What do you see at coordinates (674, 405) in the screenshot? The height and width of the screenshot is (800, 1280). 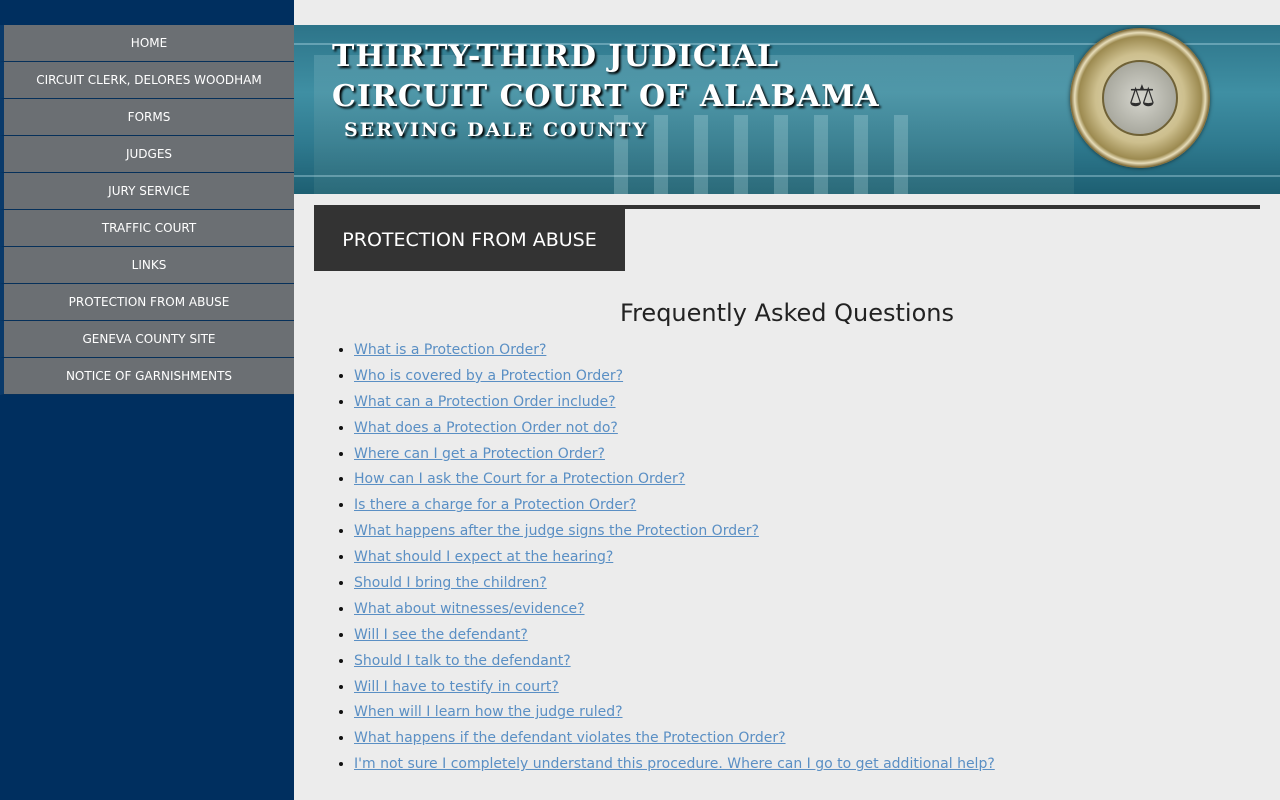 I see `faq-item: What can a Protection Order include?` at bounding box center [674, 405].